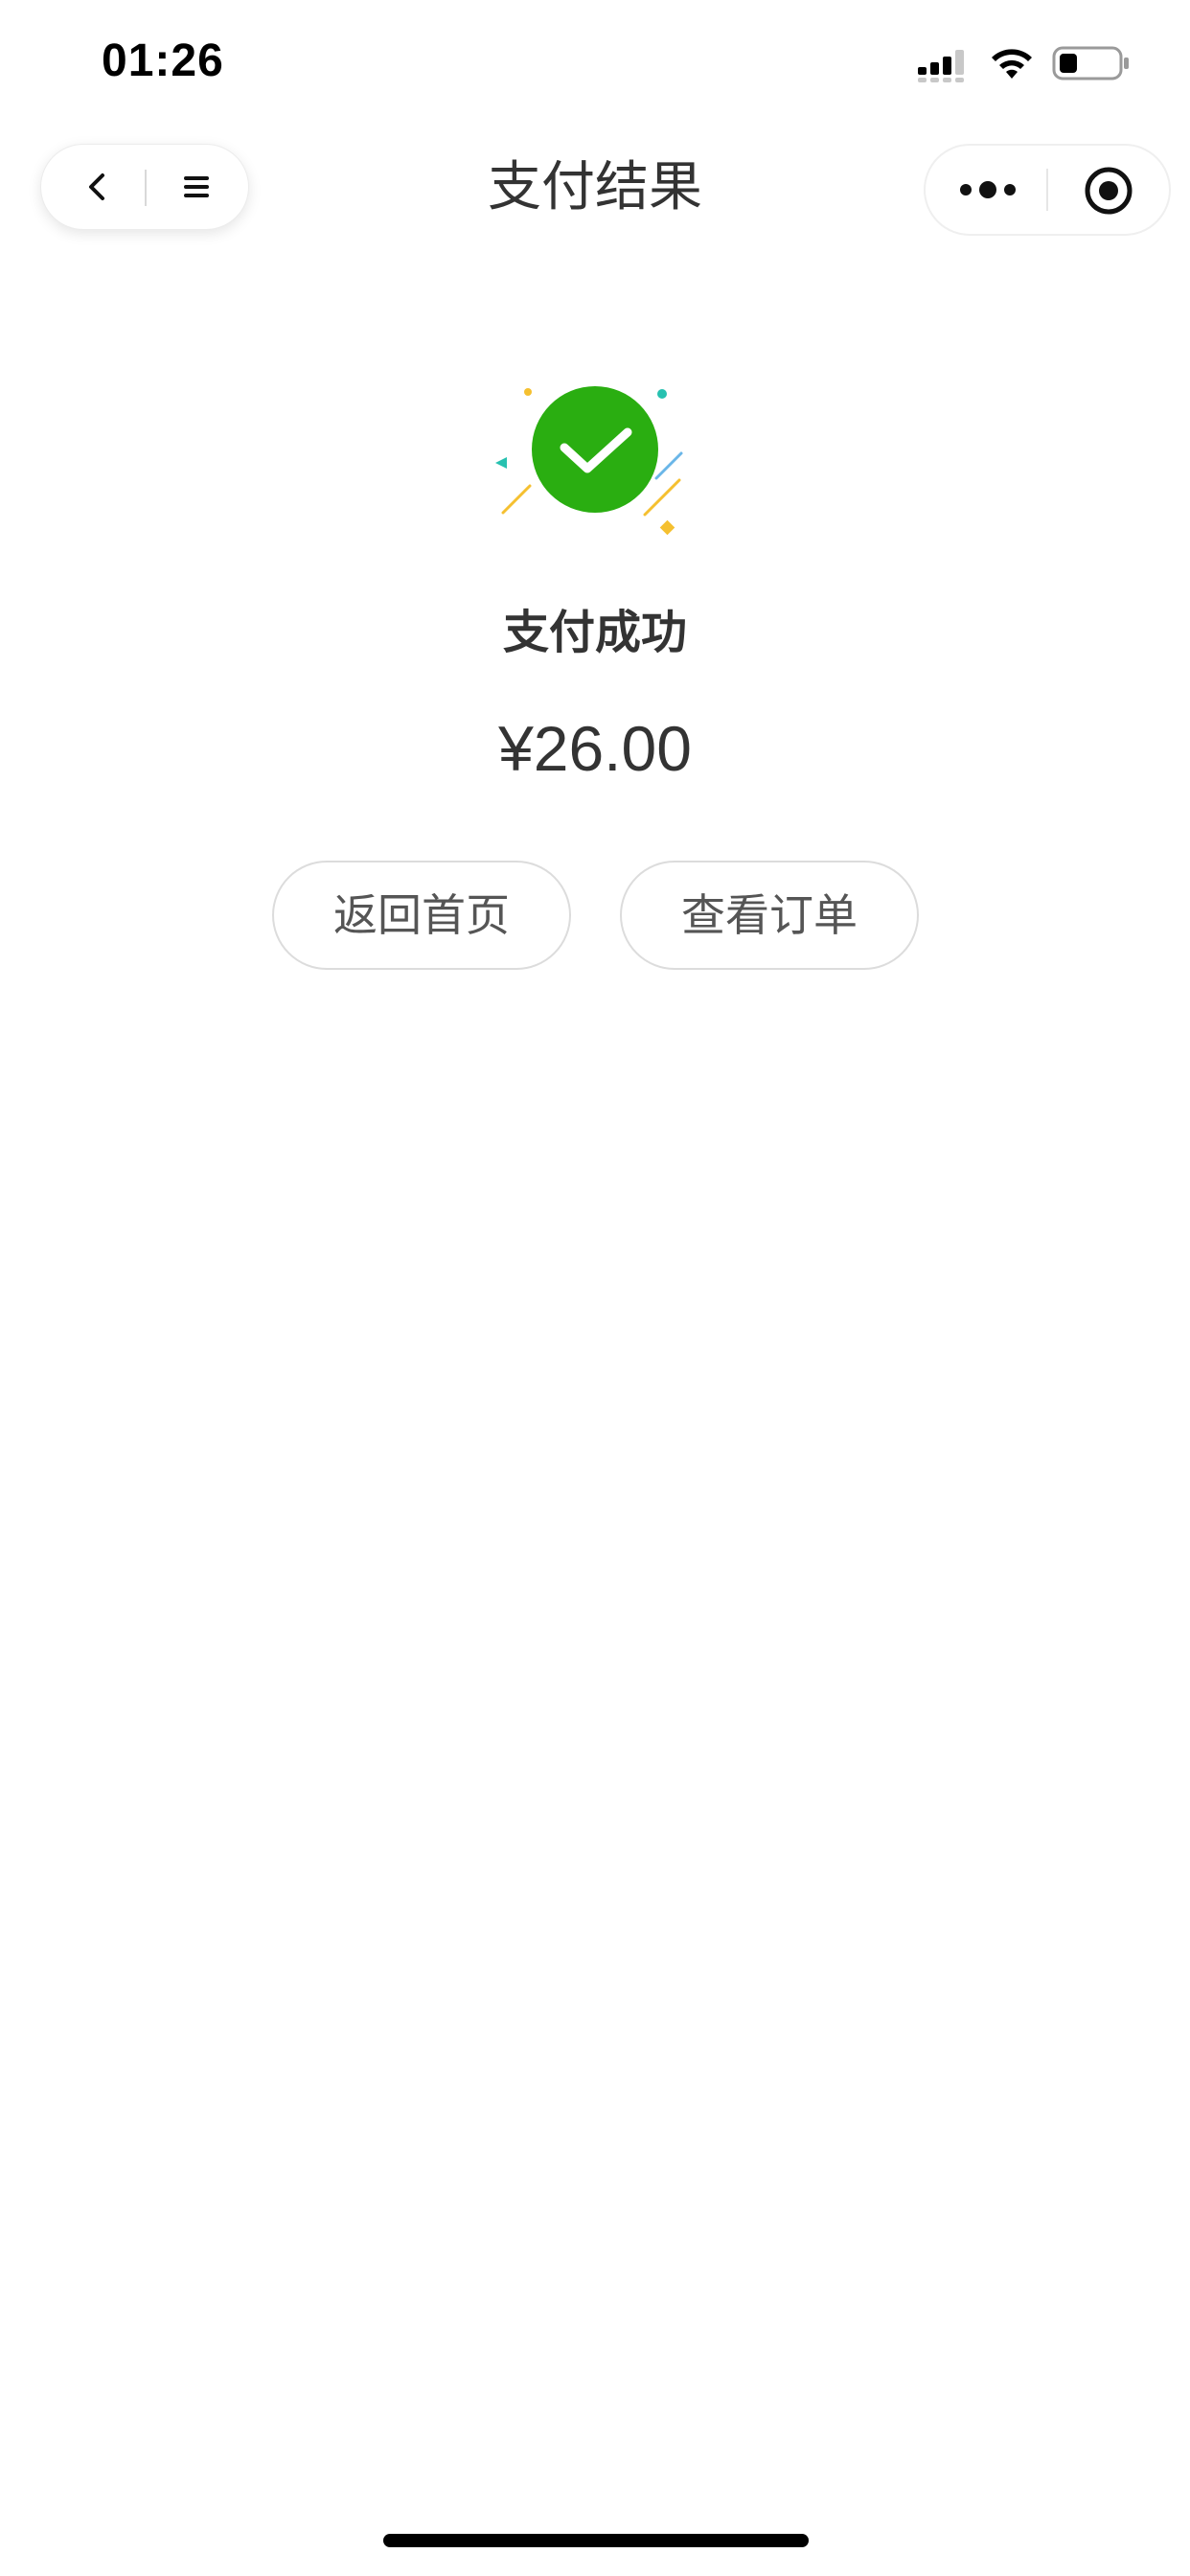  Describe the element at coordinates (589, 461) in the screenshot. I see `success-check-icon` at that location.